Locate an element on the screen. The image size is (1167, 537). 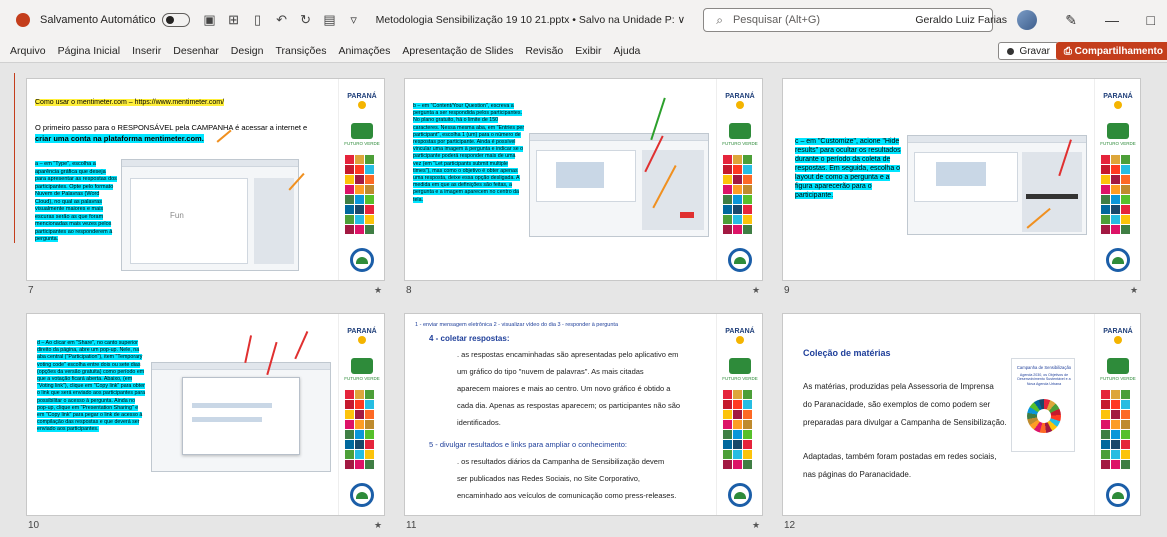
slide-number-7: 7 is located at coordinates (31, 290).